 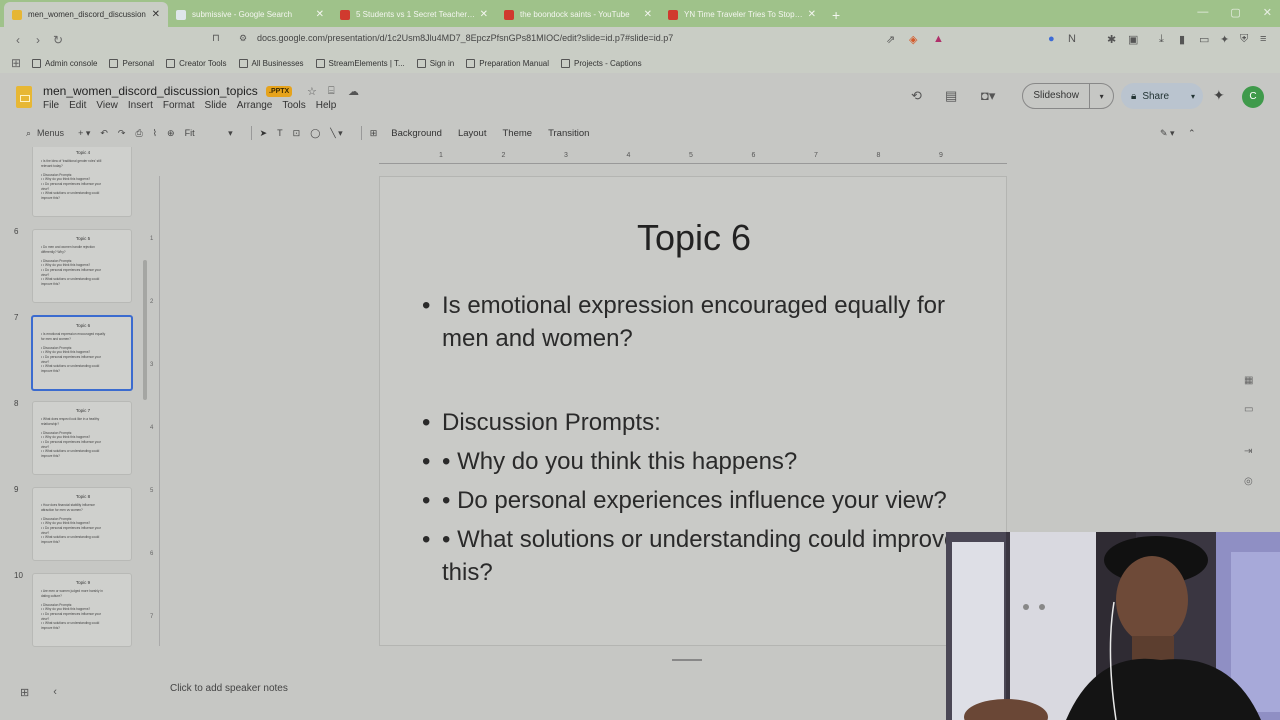 I want to click on paint-format-icon: ⌇, so click(x=155, y=133).